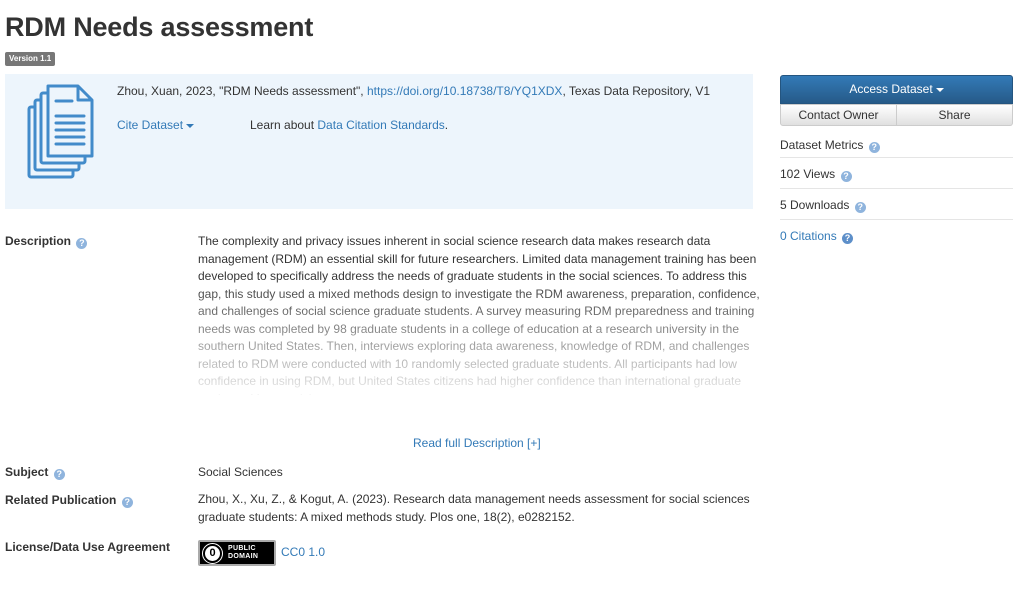  I want to click on public-domain-badge: 0 PUBLIC DOMAIN, so click(237, 553).